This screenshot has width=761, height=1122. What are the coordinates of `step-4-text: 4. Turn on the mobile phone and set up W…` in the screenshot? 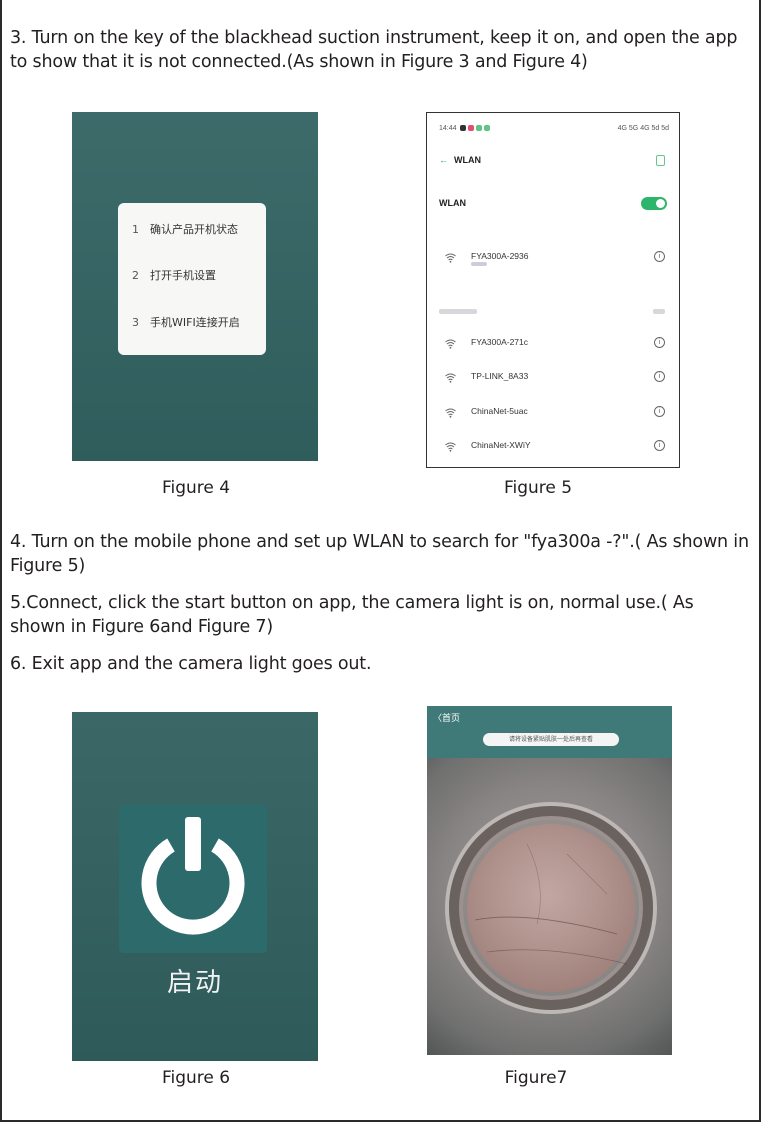 It's located at (379, 554).